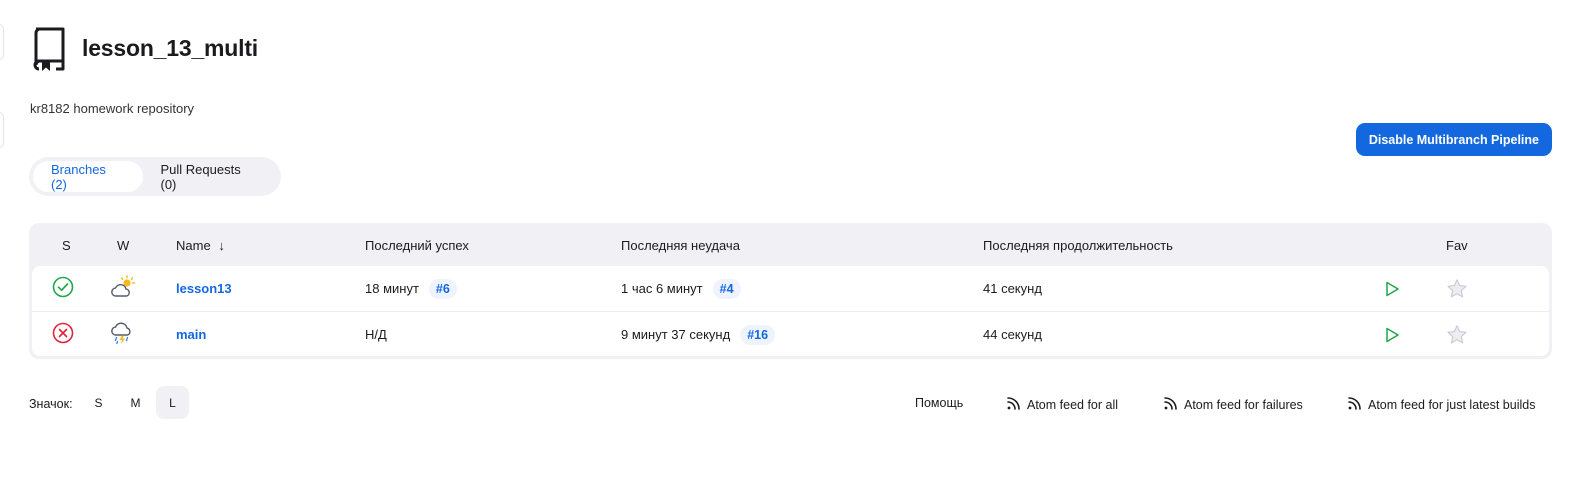  Describe the element at coordinates (193, 245) in the screenshot. I see `header-name-label: Name` at that location.